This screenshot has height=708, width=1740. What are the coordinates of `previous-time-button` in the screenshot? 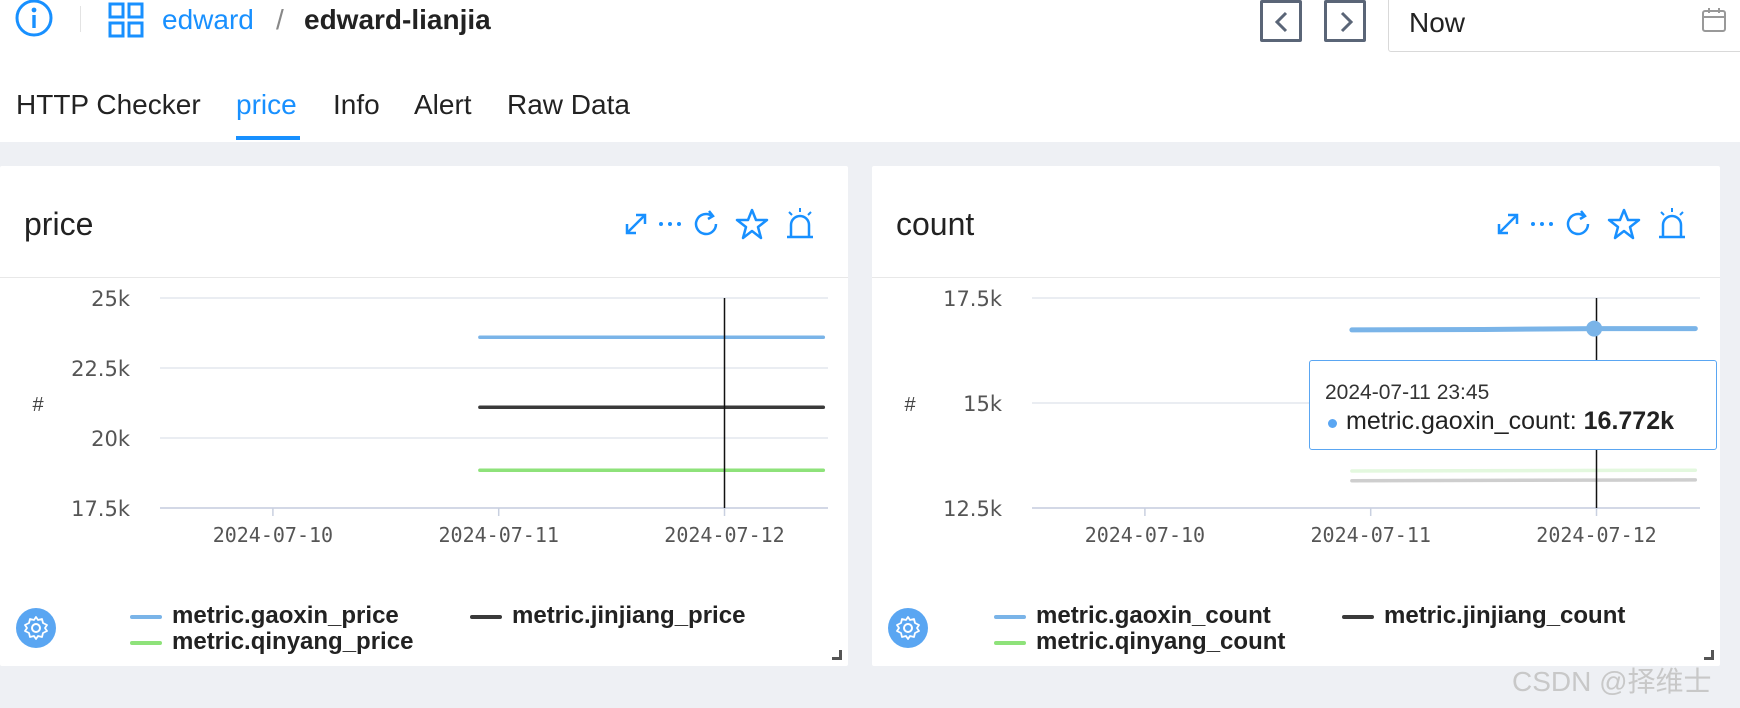 It's located at (1281, 21).